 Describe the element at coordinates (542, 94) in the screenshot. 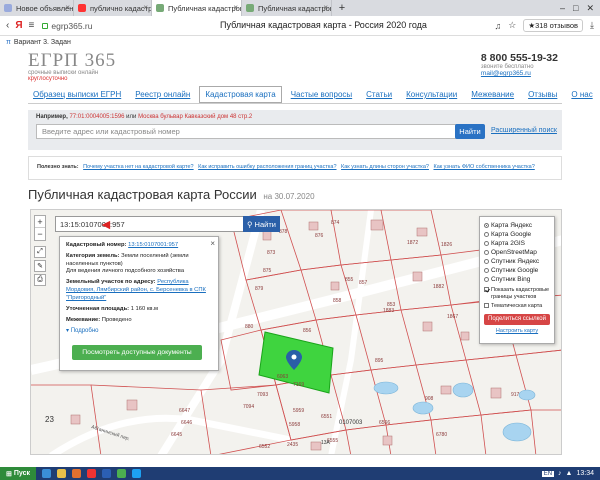

I see `nav-reviews: Отзывы` at that location.